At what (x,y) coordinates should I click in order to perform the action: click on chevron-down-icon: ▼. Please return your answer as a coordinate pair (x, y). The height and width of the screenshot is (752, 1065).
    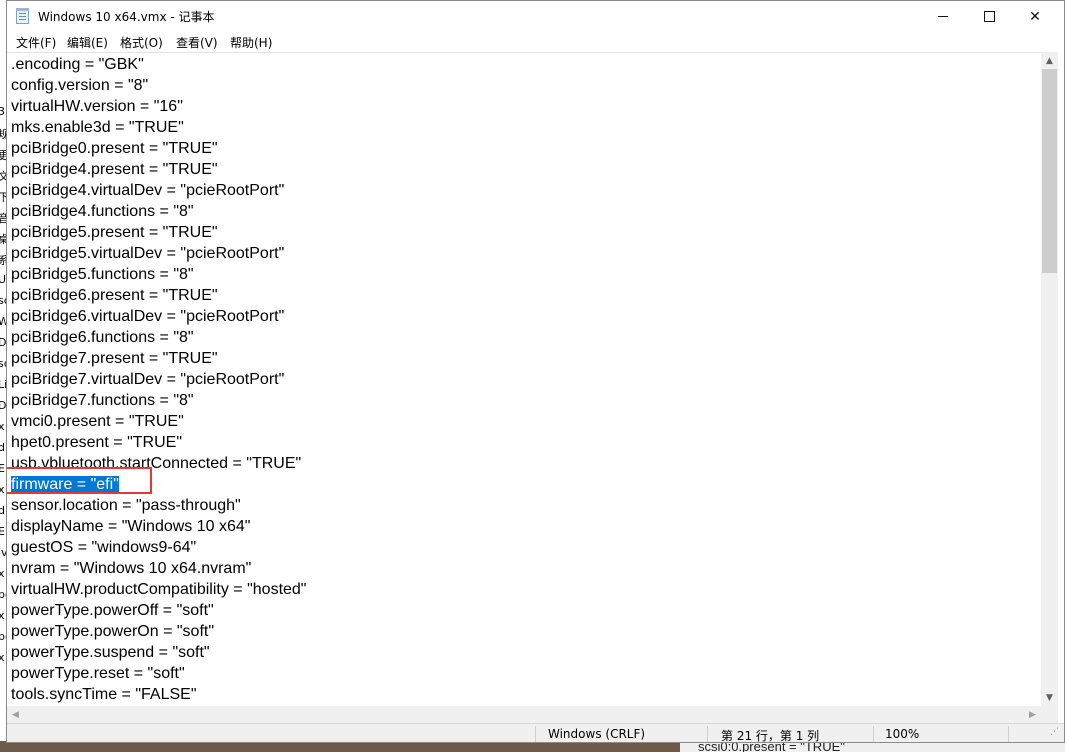
    Looking at the image, I should click on (1049, 698).